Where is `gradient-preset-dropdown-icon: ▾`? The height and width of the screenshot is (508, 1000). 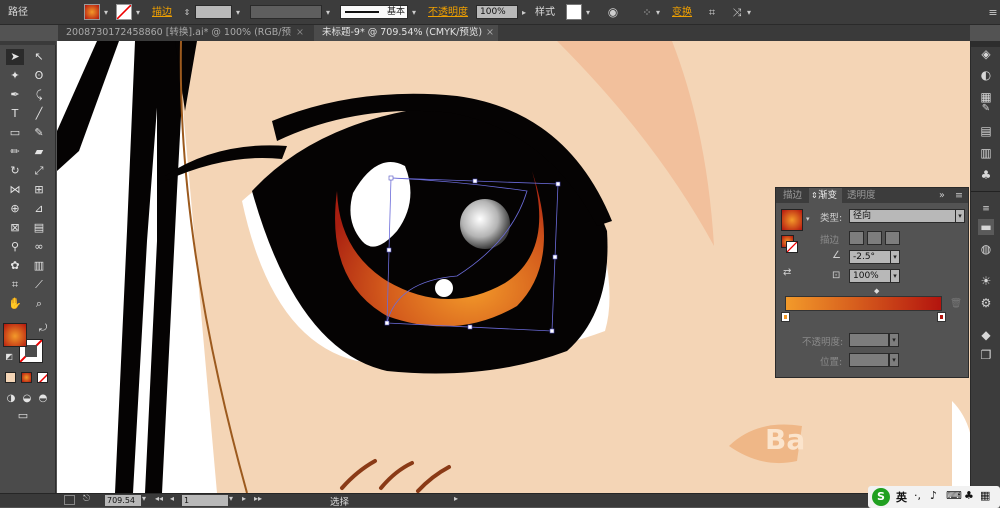
gradient-preset-dropdown-icon: ▾ is located at coordinates (808, 219).